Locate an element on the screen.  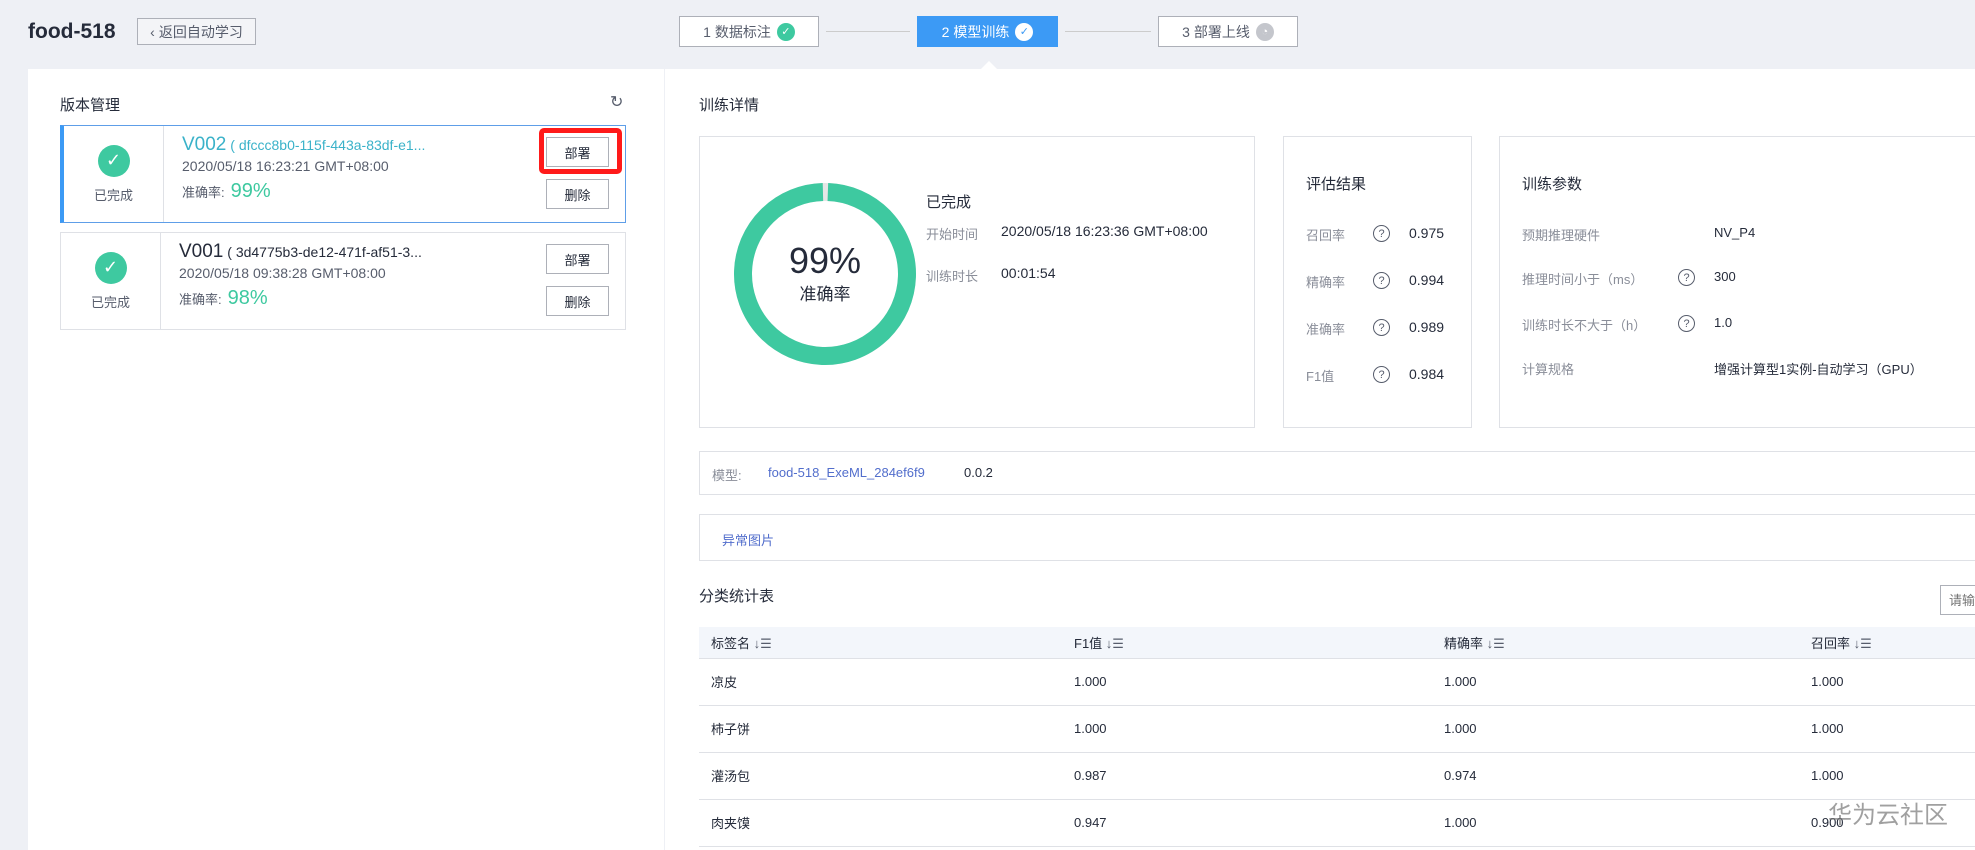
step-label: 2 模型训练 is located at coordinates (975, 31).